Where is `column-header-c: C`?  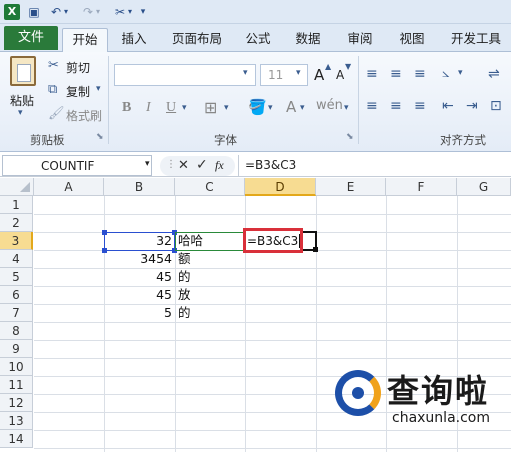 column-header-c: C is located at coordinates (210, 187).